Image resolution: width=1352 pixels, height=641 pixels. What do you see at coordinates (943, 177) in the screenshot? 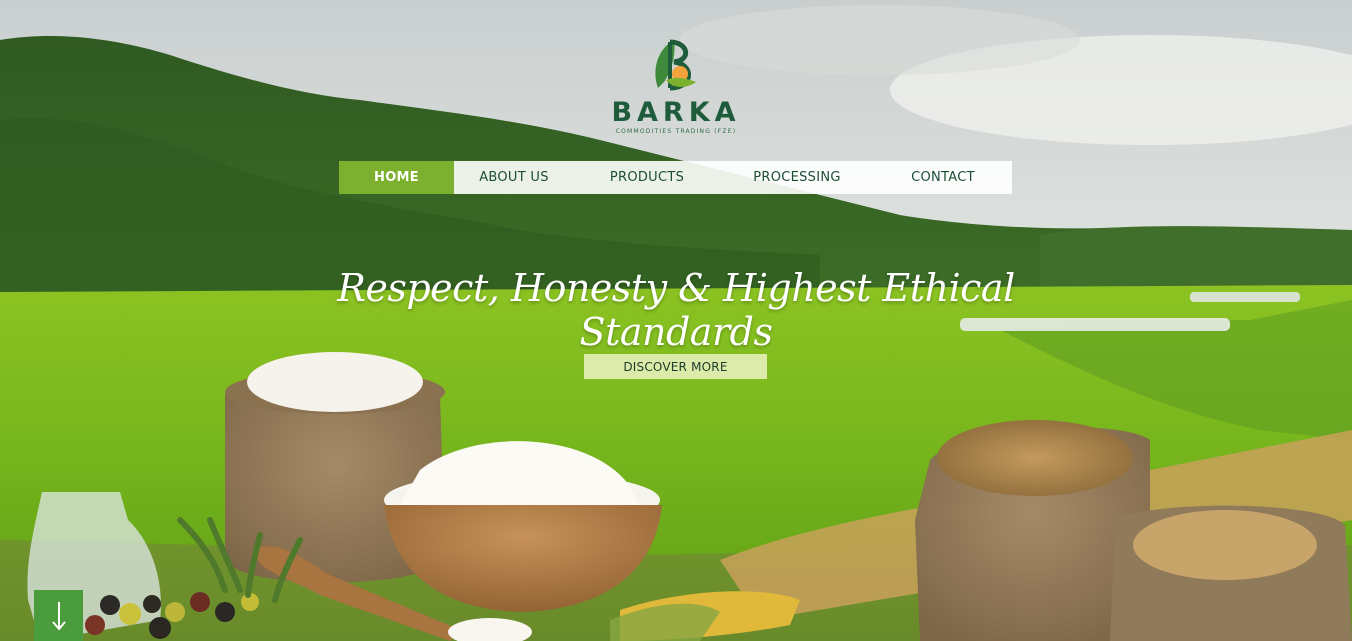
I see `nav-item-contact: CONTACT` at bounding box center [943, 177].